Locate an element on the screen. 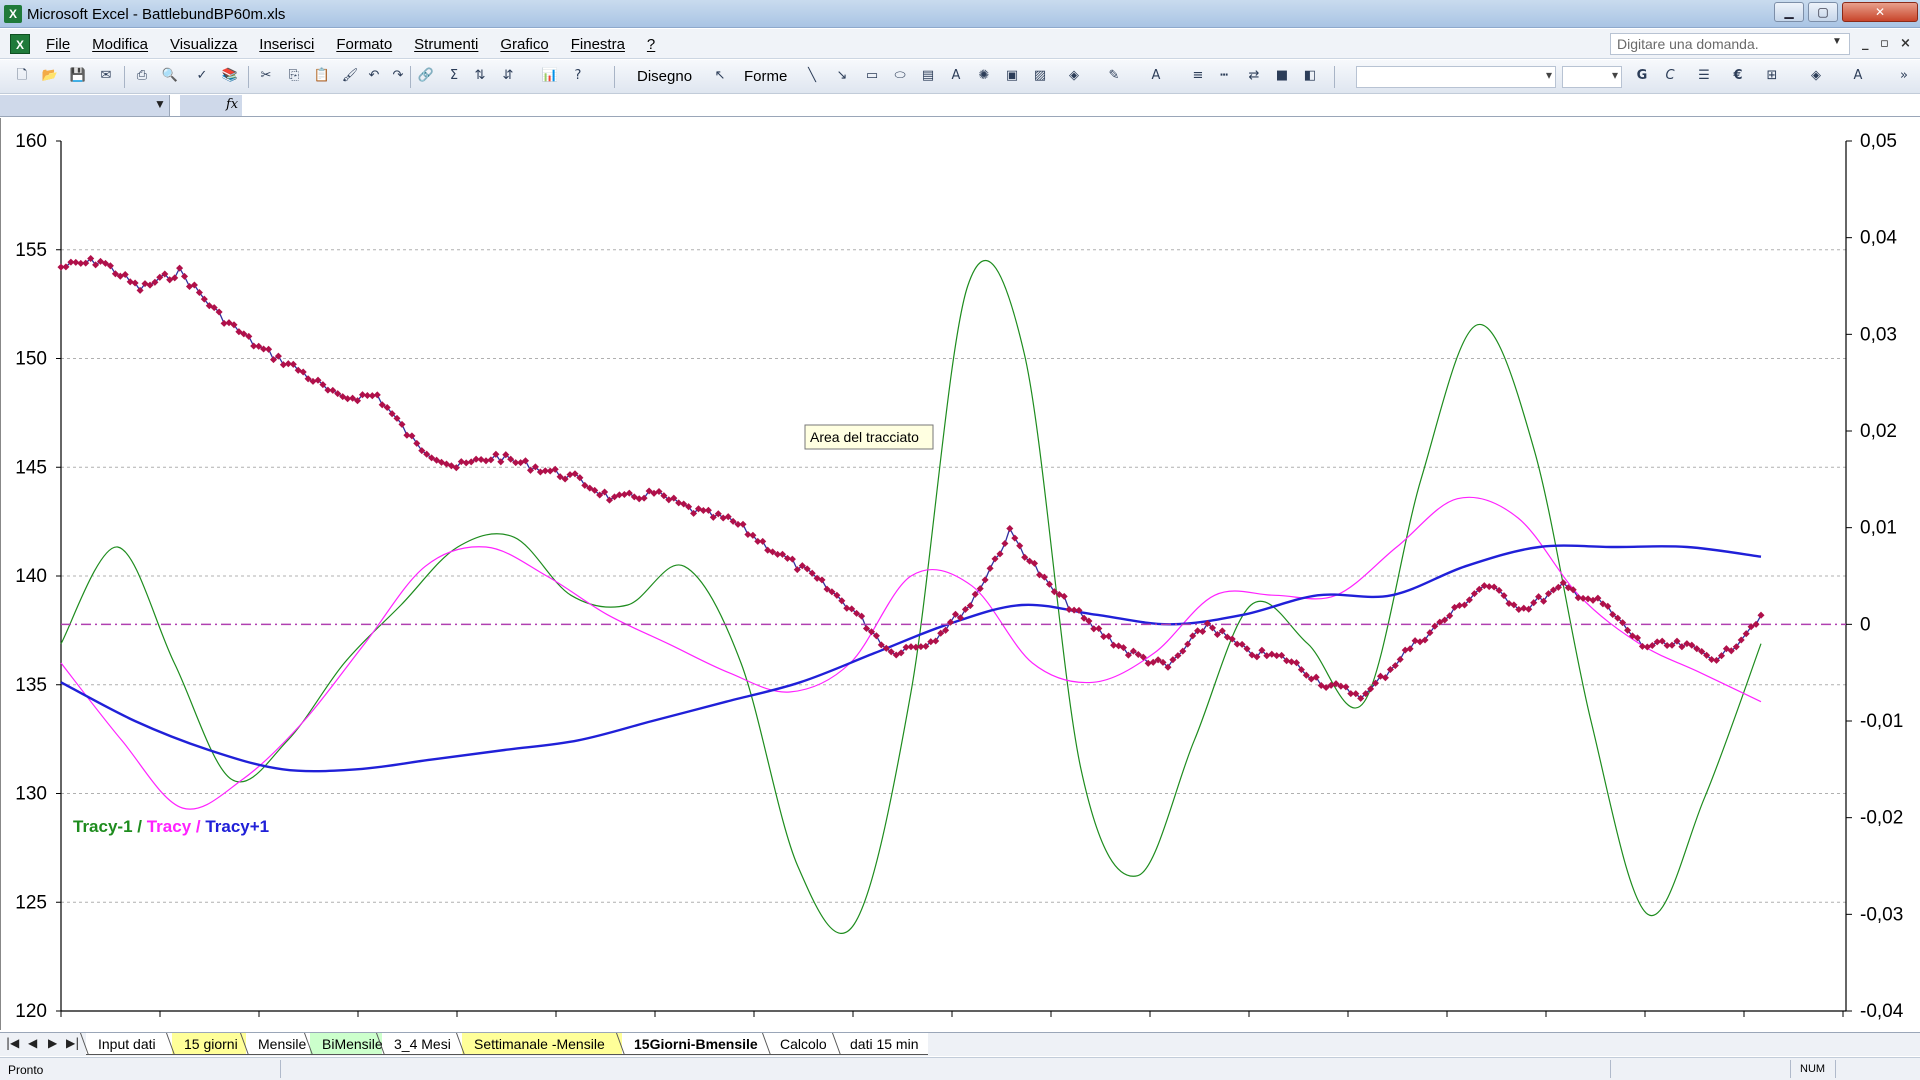 This screenshot has height=1080, width=1920. dash-style-icon: ┅ is located at coordinates (1224, 76).